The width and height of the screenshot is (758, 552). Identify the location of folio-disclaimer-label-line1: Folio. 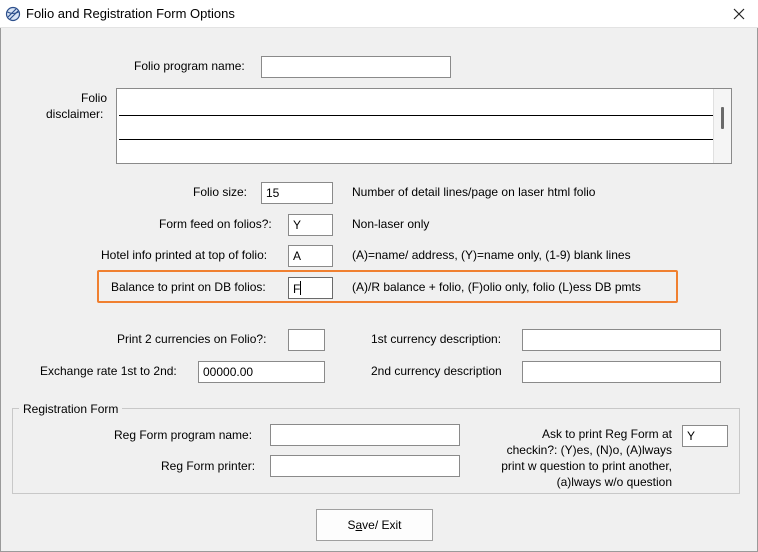
(94, 98).